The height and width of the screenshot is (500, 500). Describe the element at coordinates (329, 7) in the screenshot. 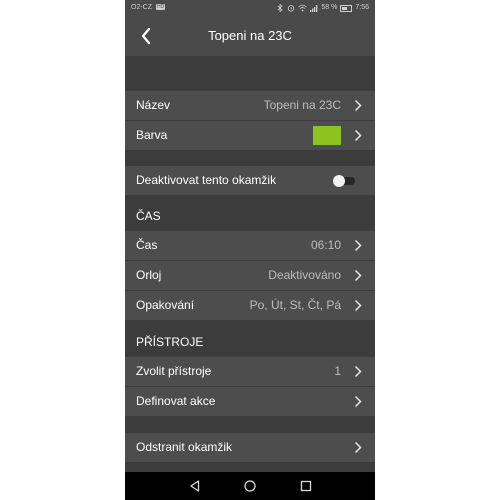

I see `battery-percent: 58 %` at that location.